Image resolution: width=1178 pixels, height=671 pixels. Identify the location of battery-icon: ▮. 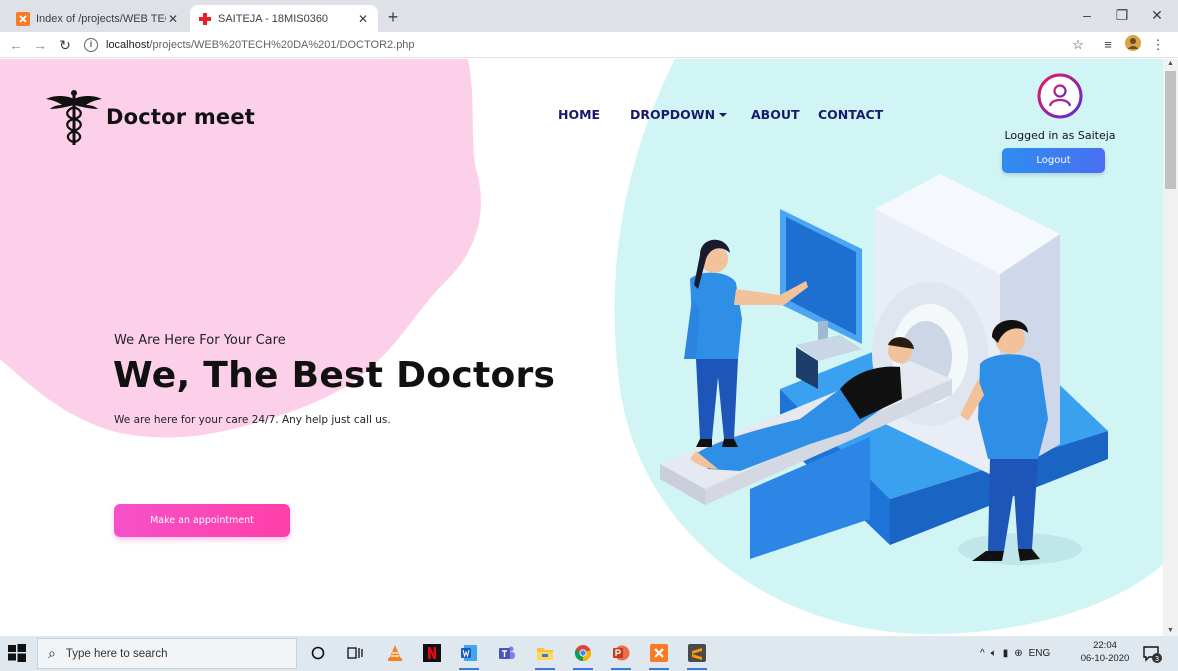
(1006, 653).